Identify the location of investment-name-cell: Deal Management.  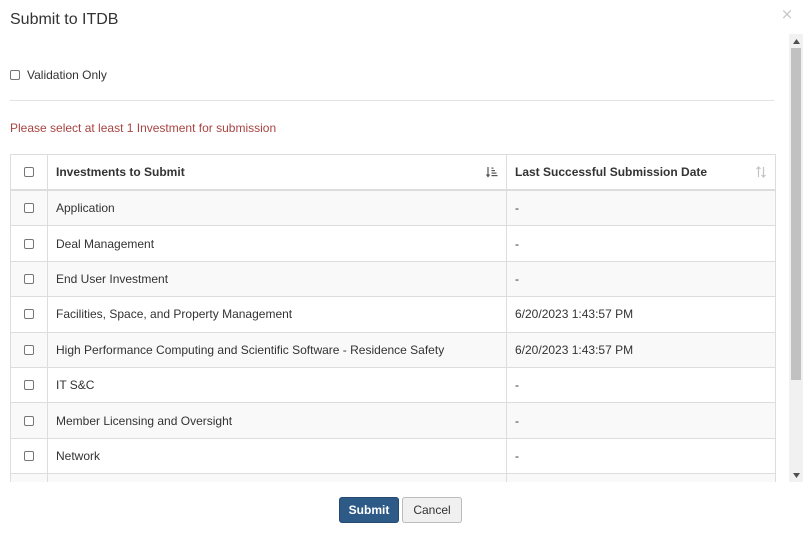
(277, 243).